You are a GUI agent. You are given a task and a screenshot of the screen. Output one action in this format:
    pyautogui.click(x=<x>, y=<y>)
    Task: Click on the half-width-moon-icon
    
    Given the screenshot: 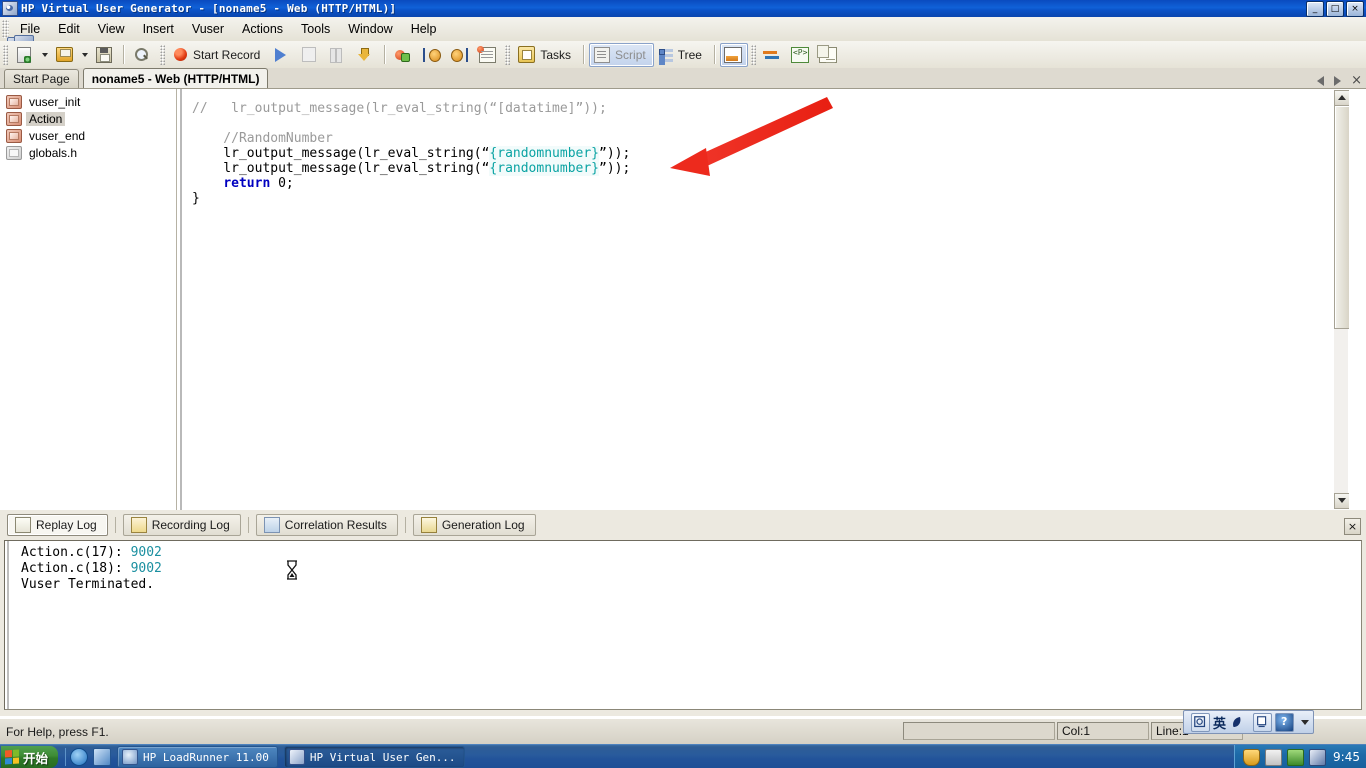 What is the action you would take?
    pyautogui.click(x=1236, y=722)
    